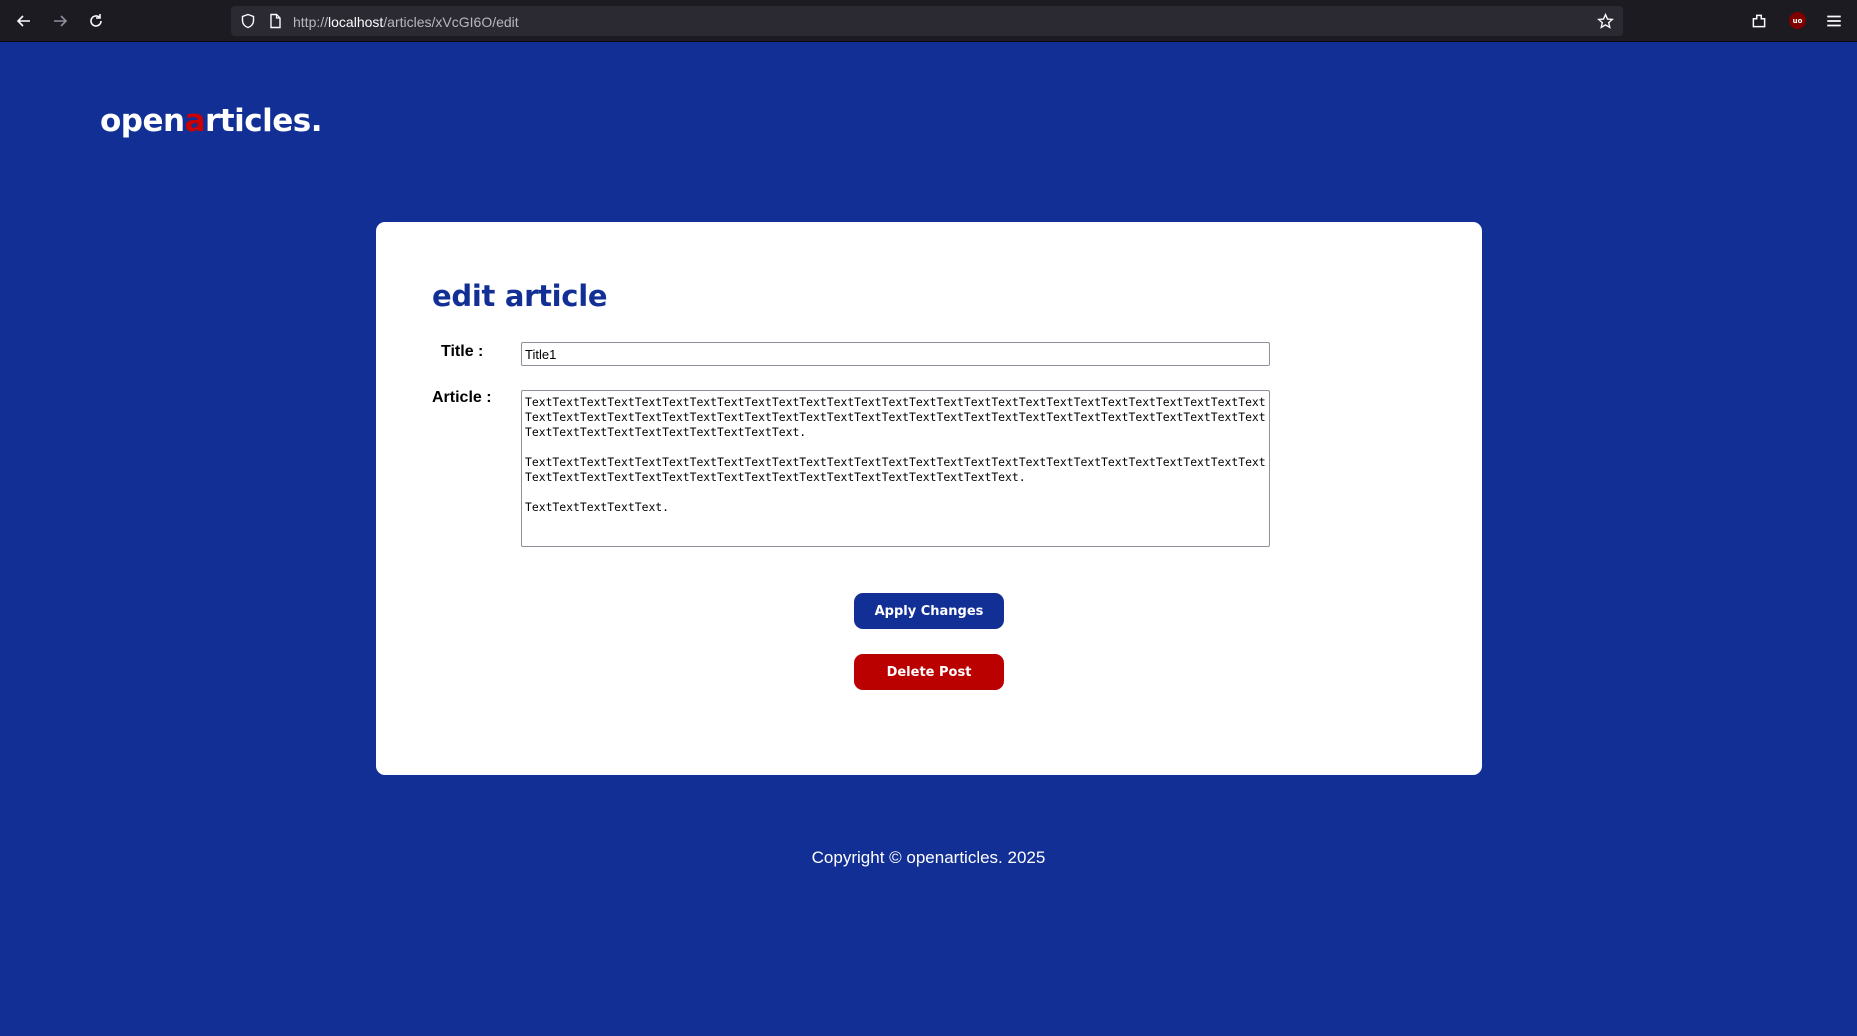  I want to click on logo-accent: a, so click(195, 121).